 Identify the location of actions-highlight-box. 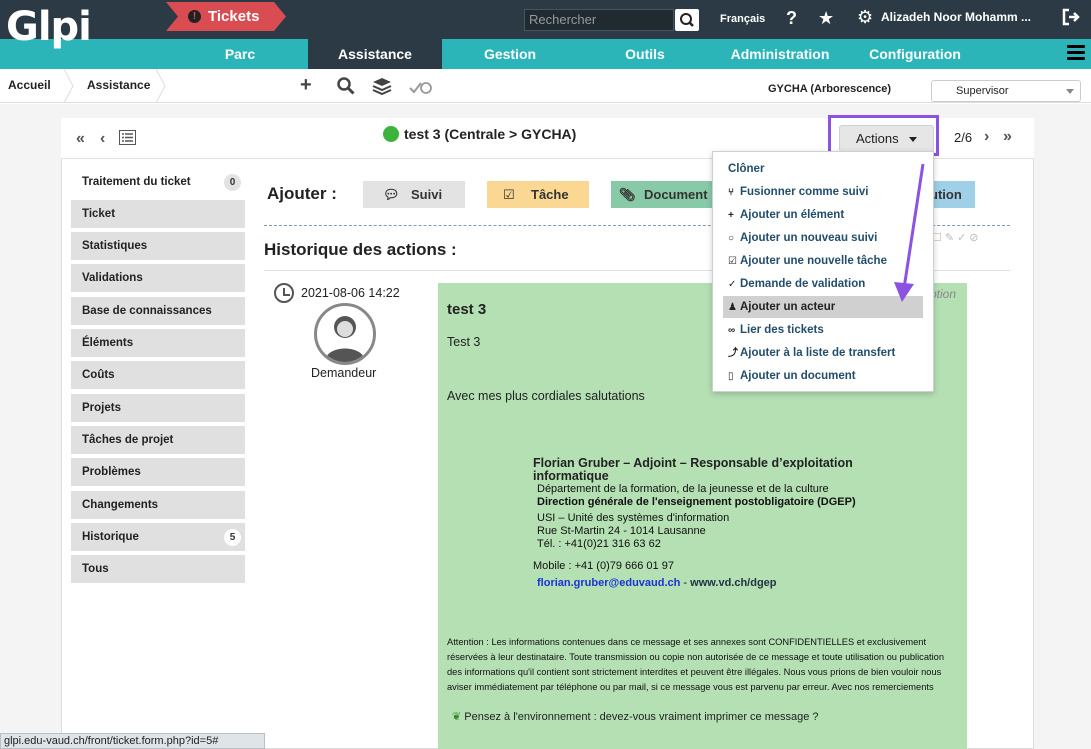
(883, 135).